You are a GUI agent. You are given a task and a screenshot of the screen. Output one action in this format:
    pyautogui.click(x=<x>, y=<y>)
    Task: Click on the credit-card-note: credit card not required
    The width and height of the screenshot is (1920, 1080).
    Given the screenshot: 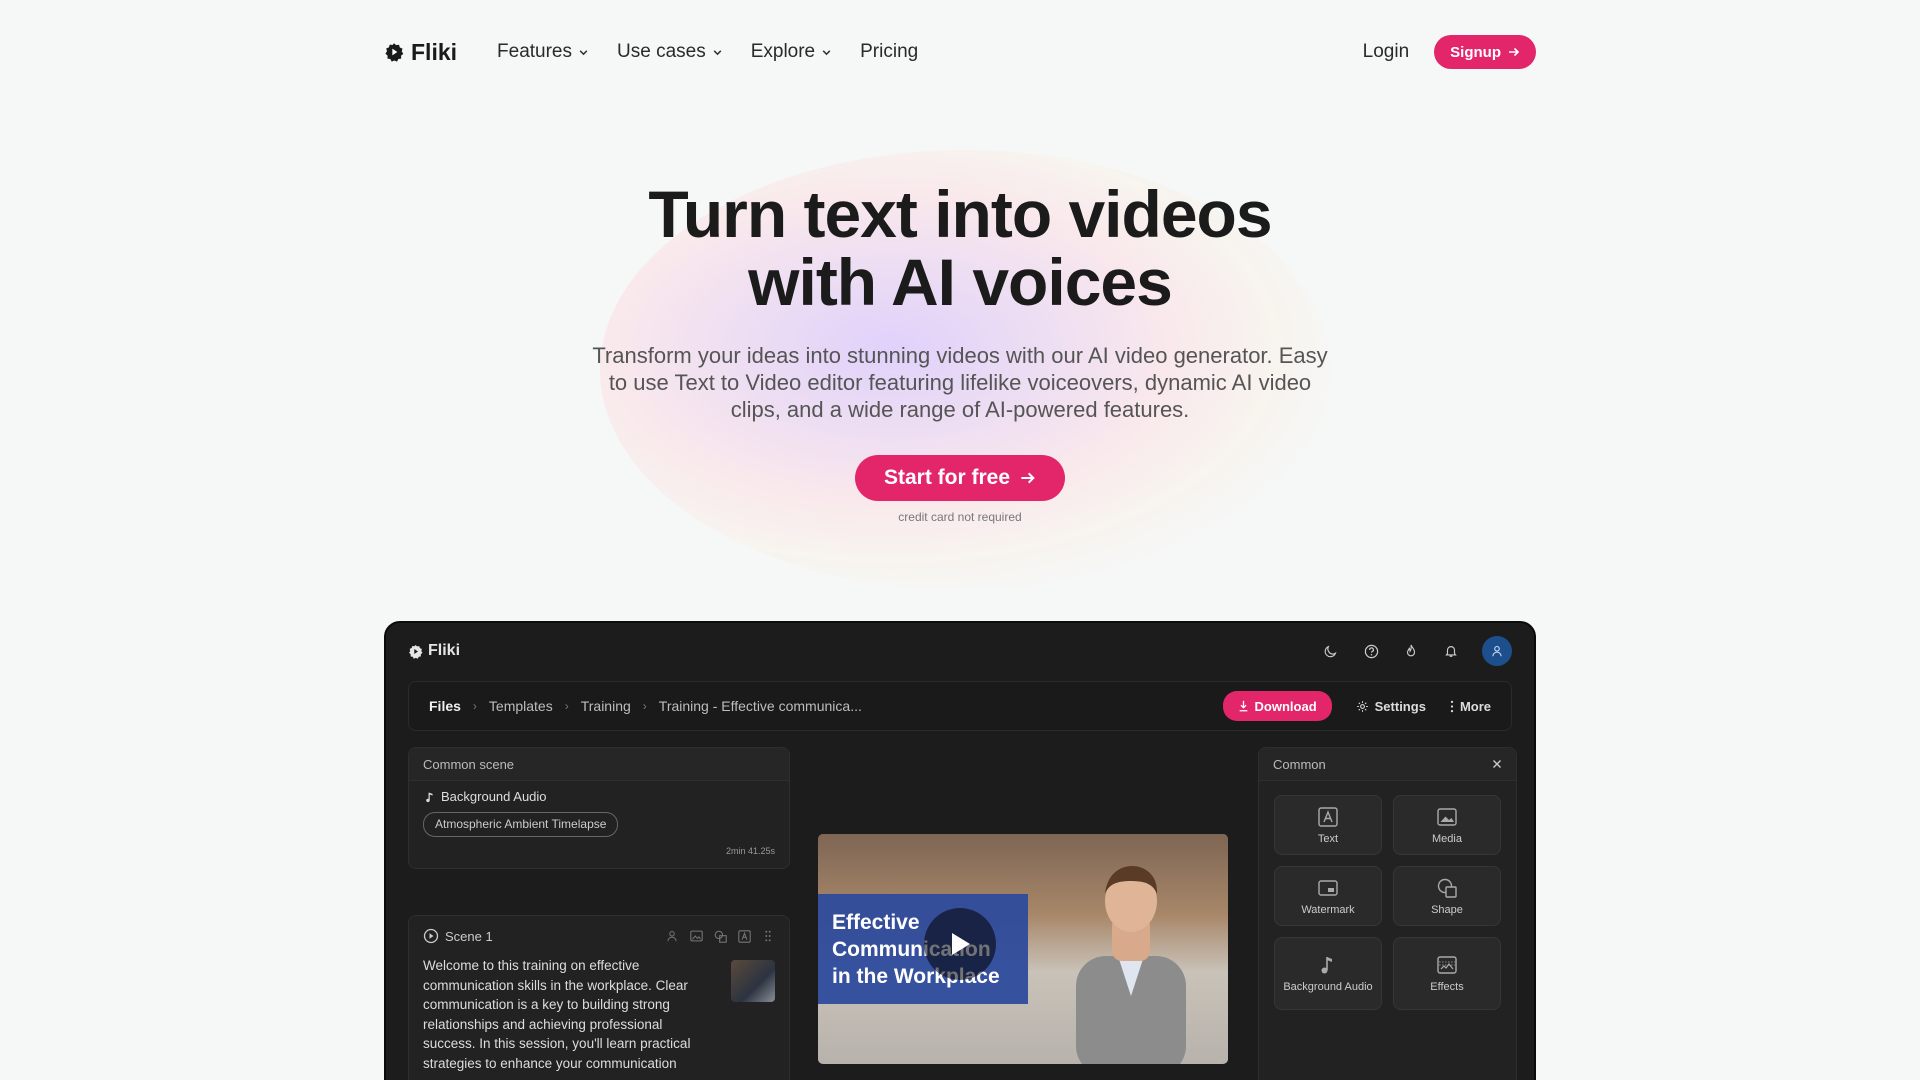 What is the action you would take?
    pyautogui.click(x=960, y=517)
    